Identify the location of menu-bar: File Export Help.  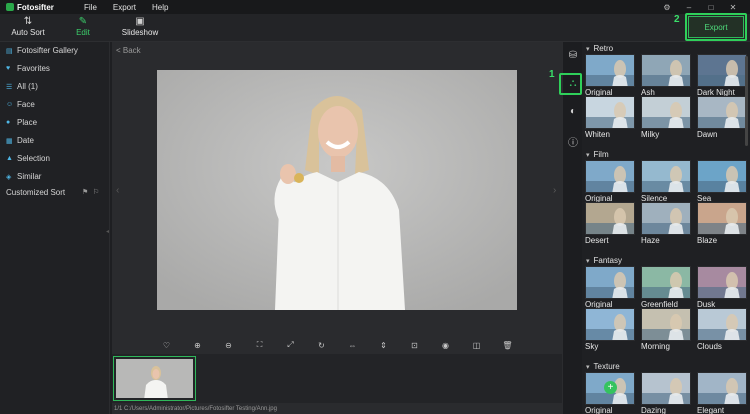
(134, 7).